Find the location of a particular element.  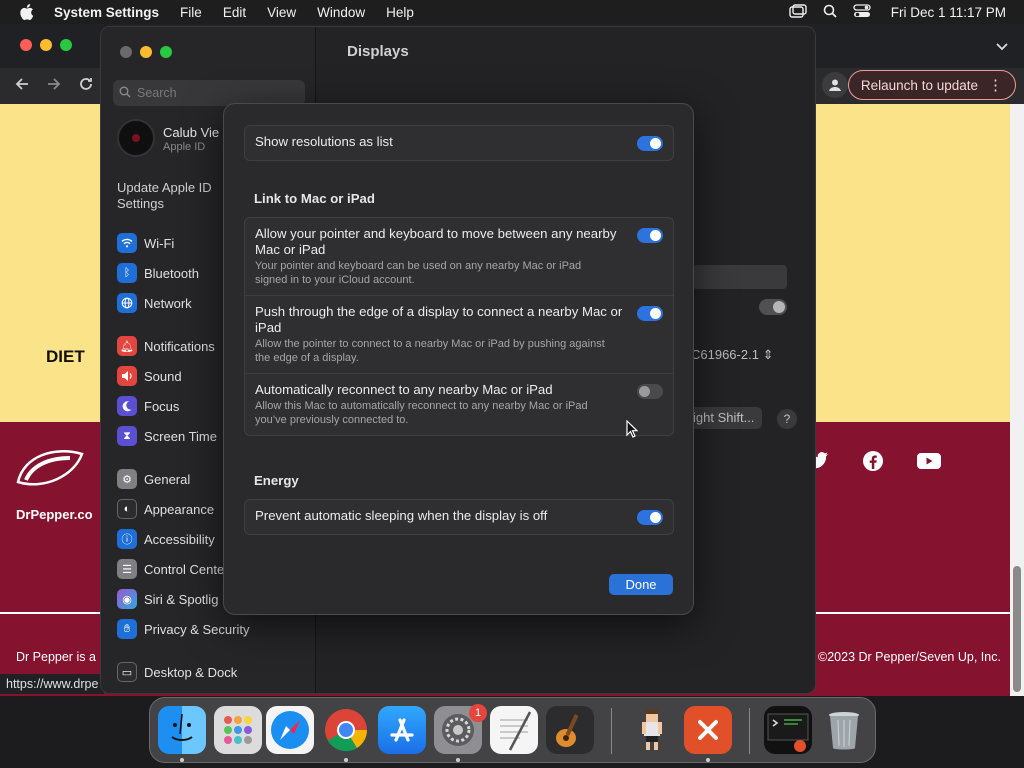

menu-window: Window is located at coordinates (341, 12).